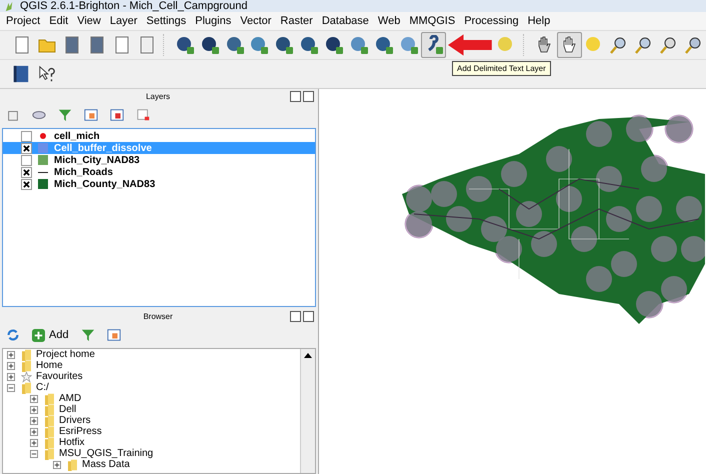 This screenshot has height=474, width=706. I want to click on menu-item: Database, so click(346, 21).